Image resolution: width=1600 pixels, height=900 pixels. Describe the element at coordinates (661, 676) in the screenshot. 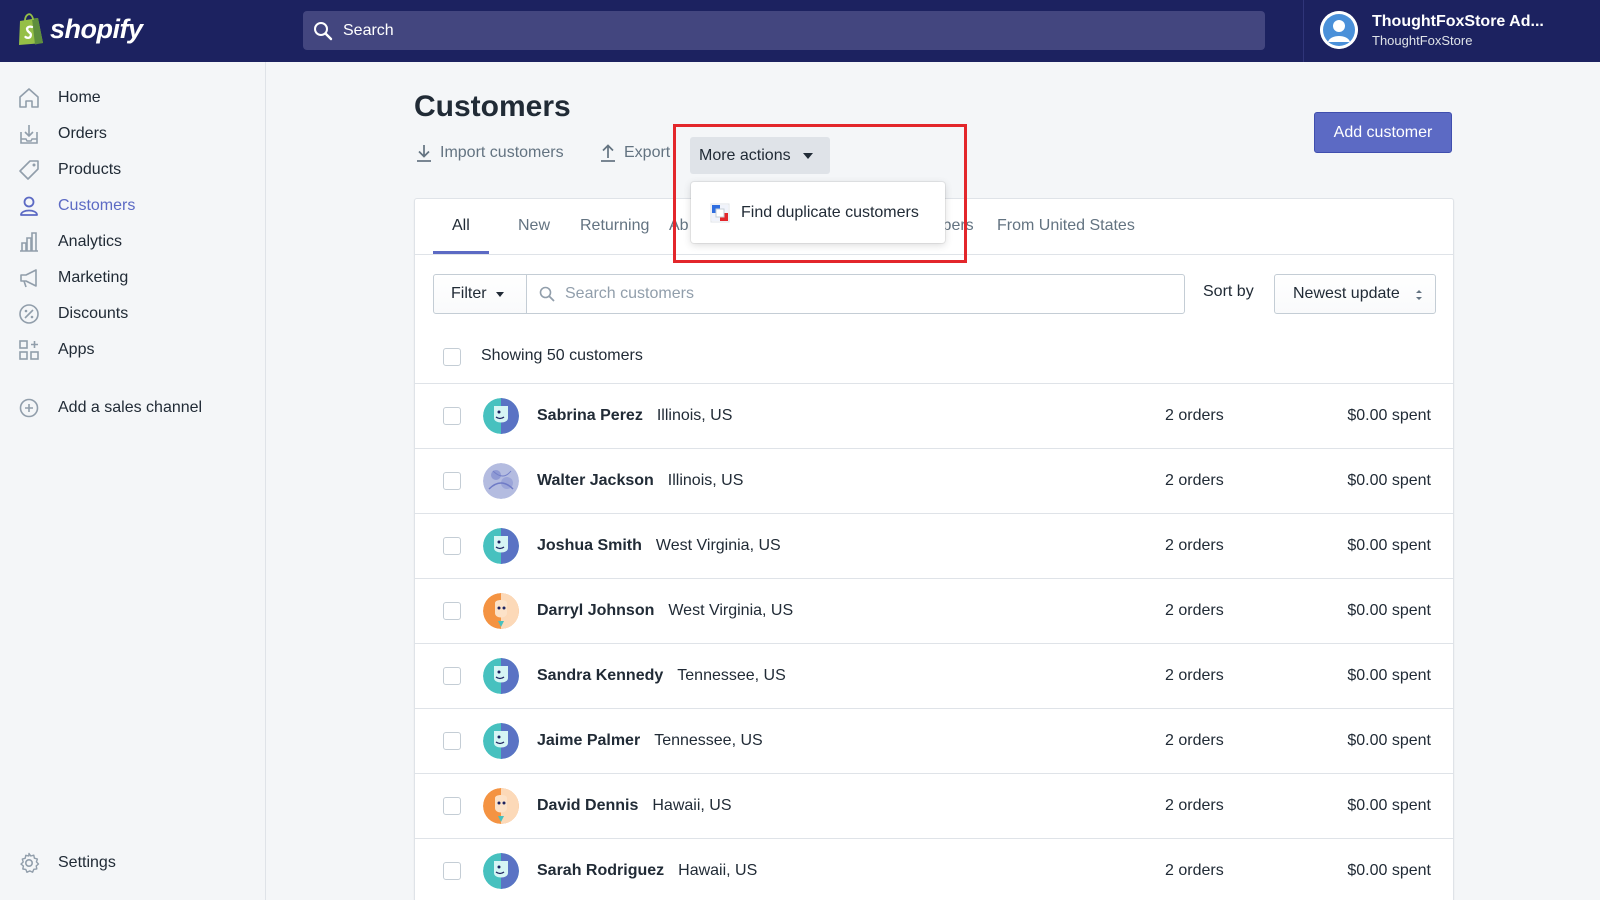

I see `customer-name: Sandra Kennedy Tennessee, US` at that location.